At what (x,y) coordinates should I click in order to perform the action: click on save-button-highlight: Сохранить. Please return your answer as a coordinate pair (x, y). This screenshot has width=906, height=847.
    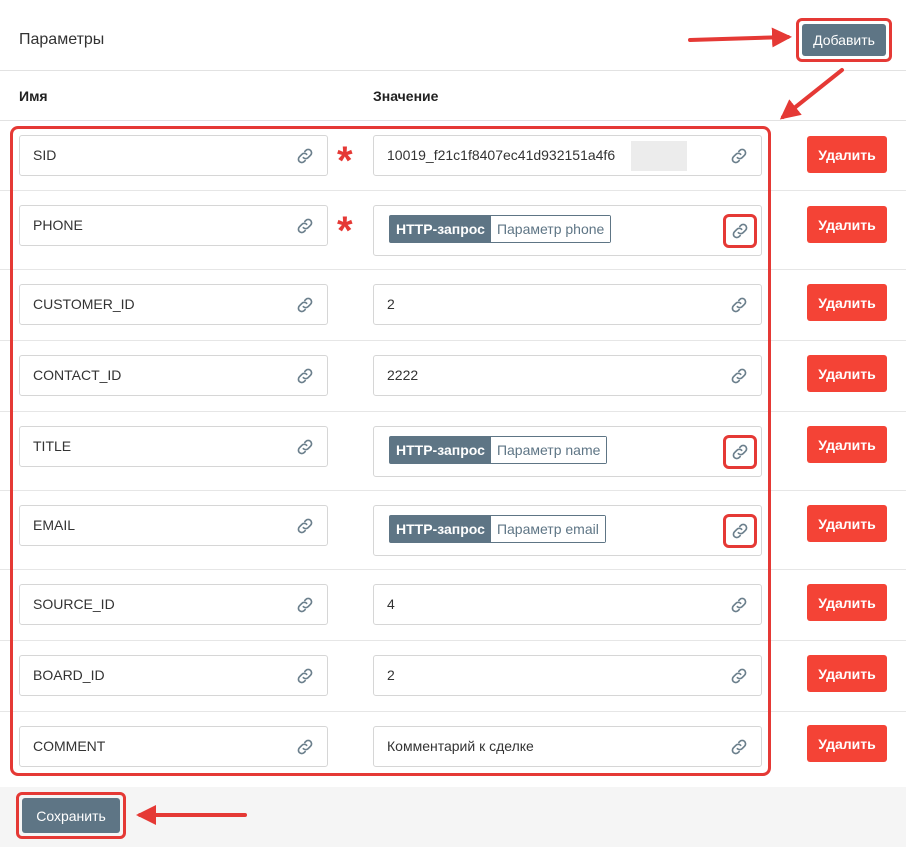
    Looking at the image, I should click on (71, 815).